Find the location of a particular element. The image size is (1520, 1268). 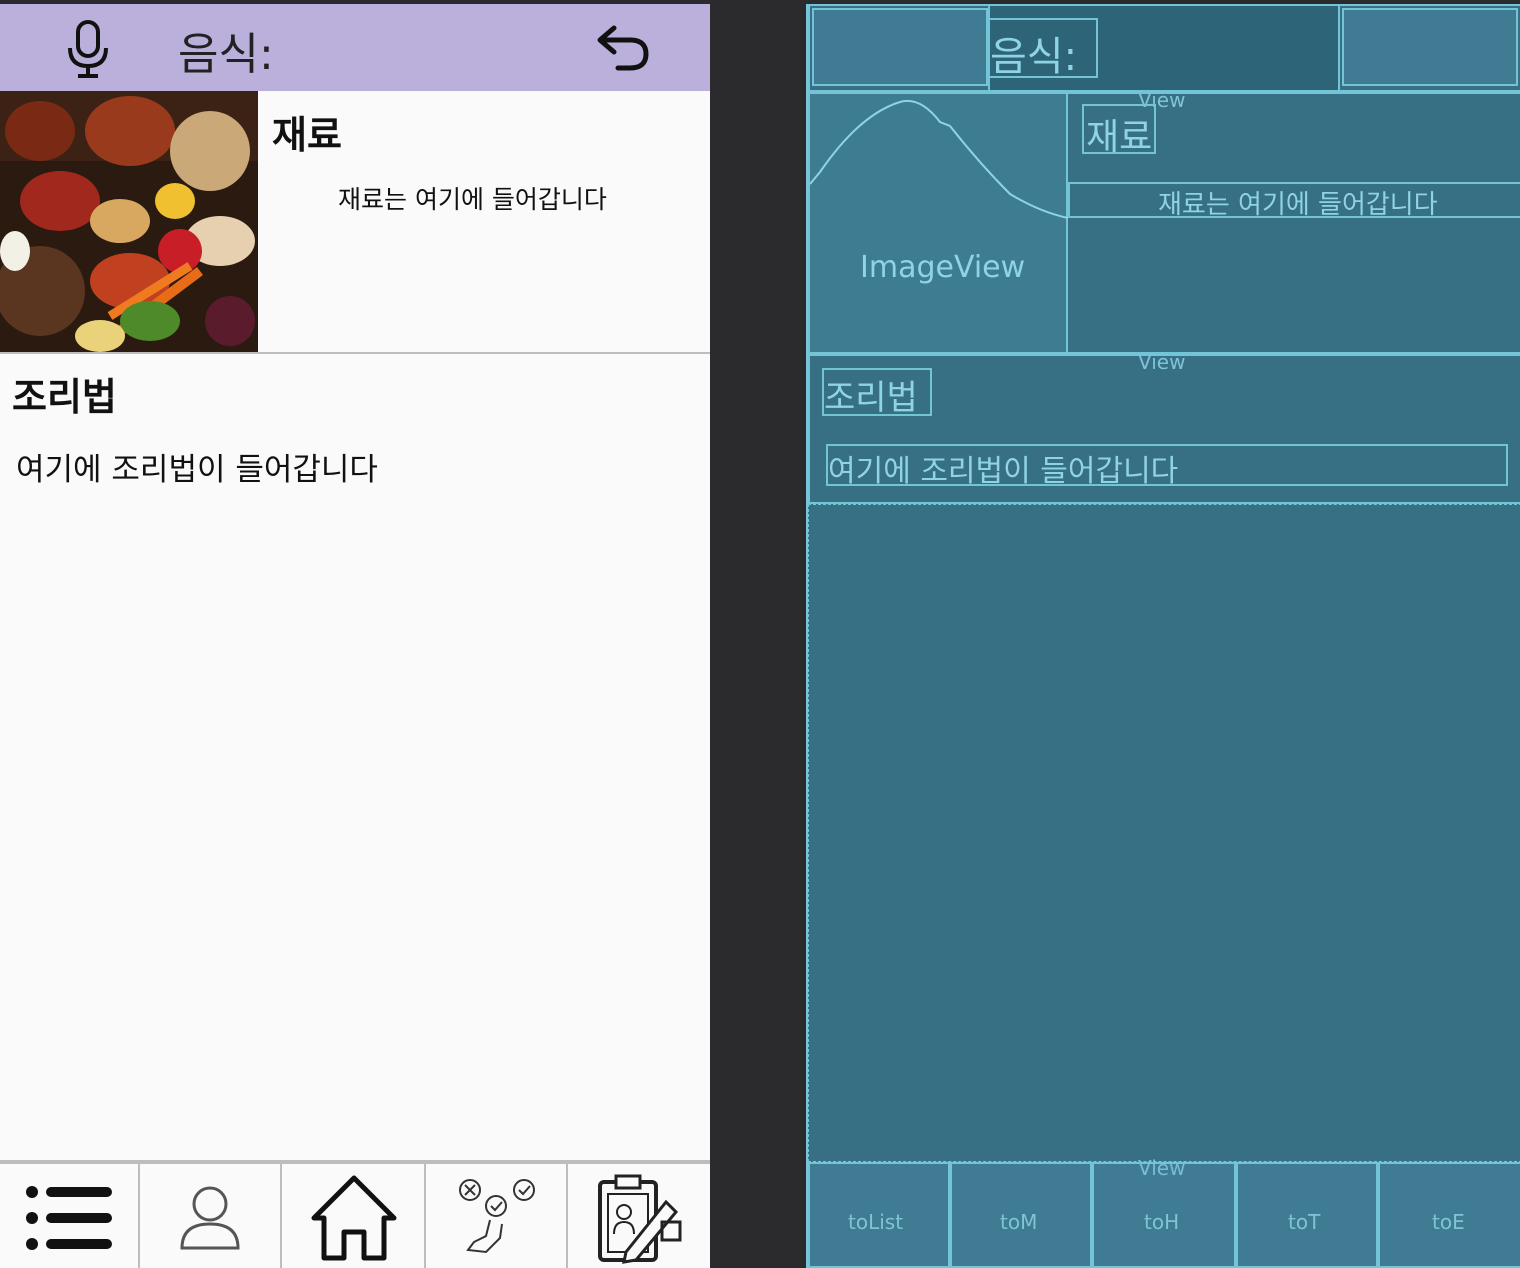

bp-recipe-text-box: 여기에 조리법이 들어갑니다 is located at coordinates (1167, 466).